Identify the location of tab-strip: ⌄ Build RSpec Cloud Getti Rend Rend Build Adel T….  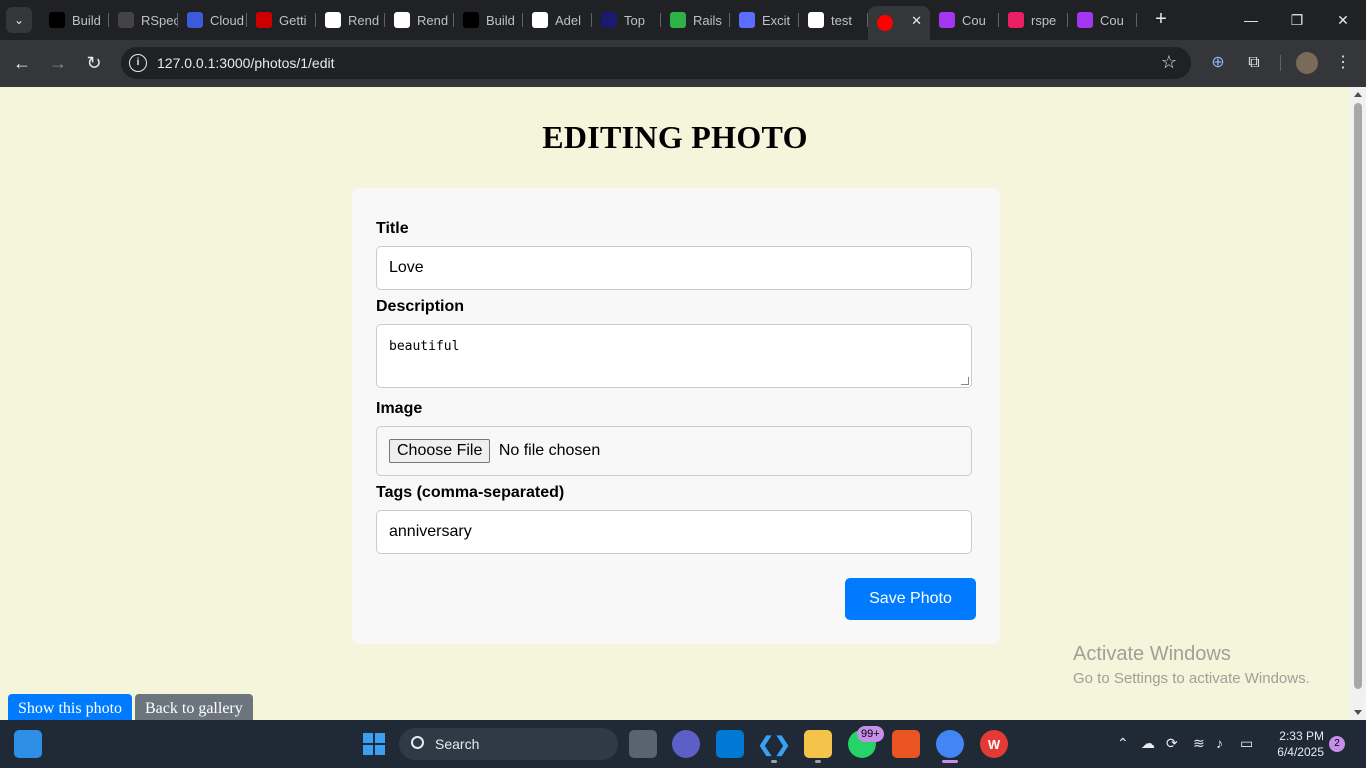
(683, 20).